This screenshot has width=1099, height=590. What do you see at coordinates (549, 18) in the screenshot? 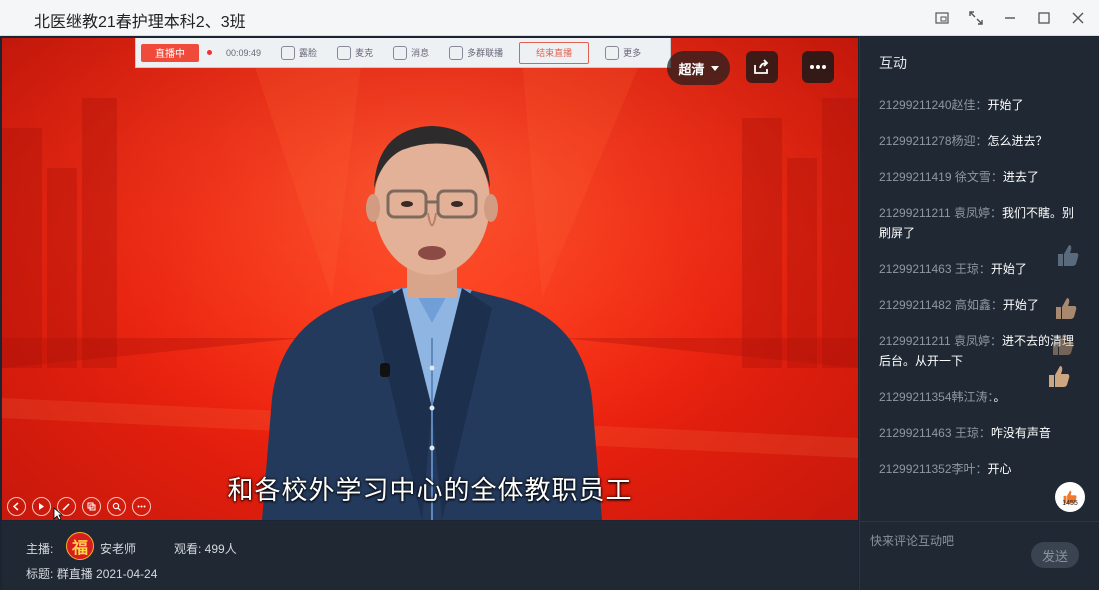
I see `title-bar: 北医继教21春护理本科2、3班` at bounding box center [549, 18].